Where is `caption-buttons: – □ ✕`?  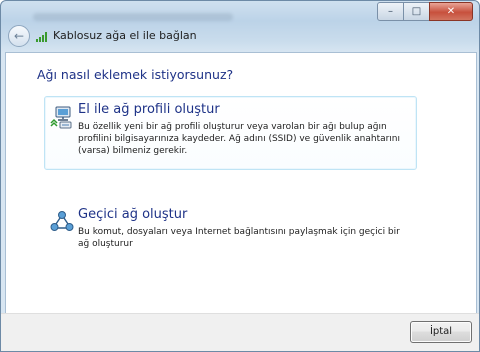 caption-buttons: – □ ✕ is located at coordinates (425, 11).